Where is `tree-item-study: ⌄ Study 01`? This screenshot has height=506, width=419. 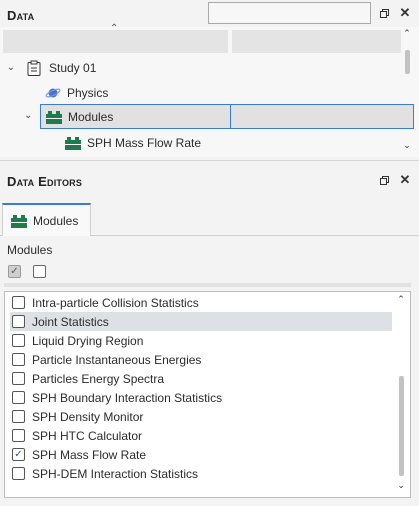
tree-item-study: ⌄ Study 01 is located at coordinates (50, 67).